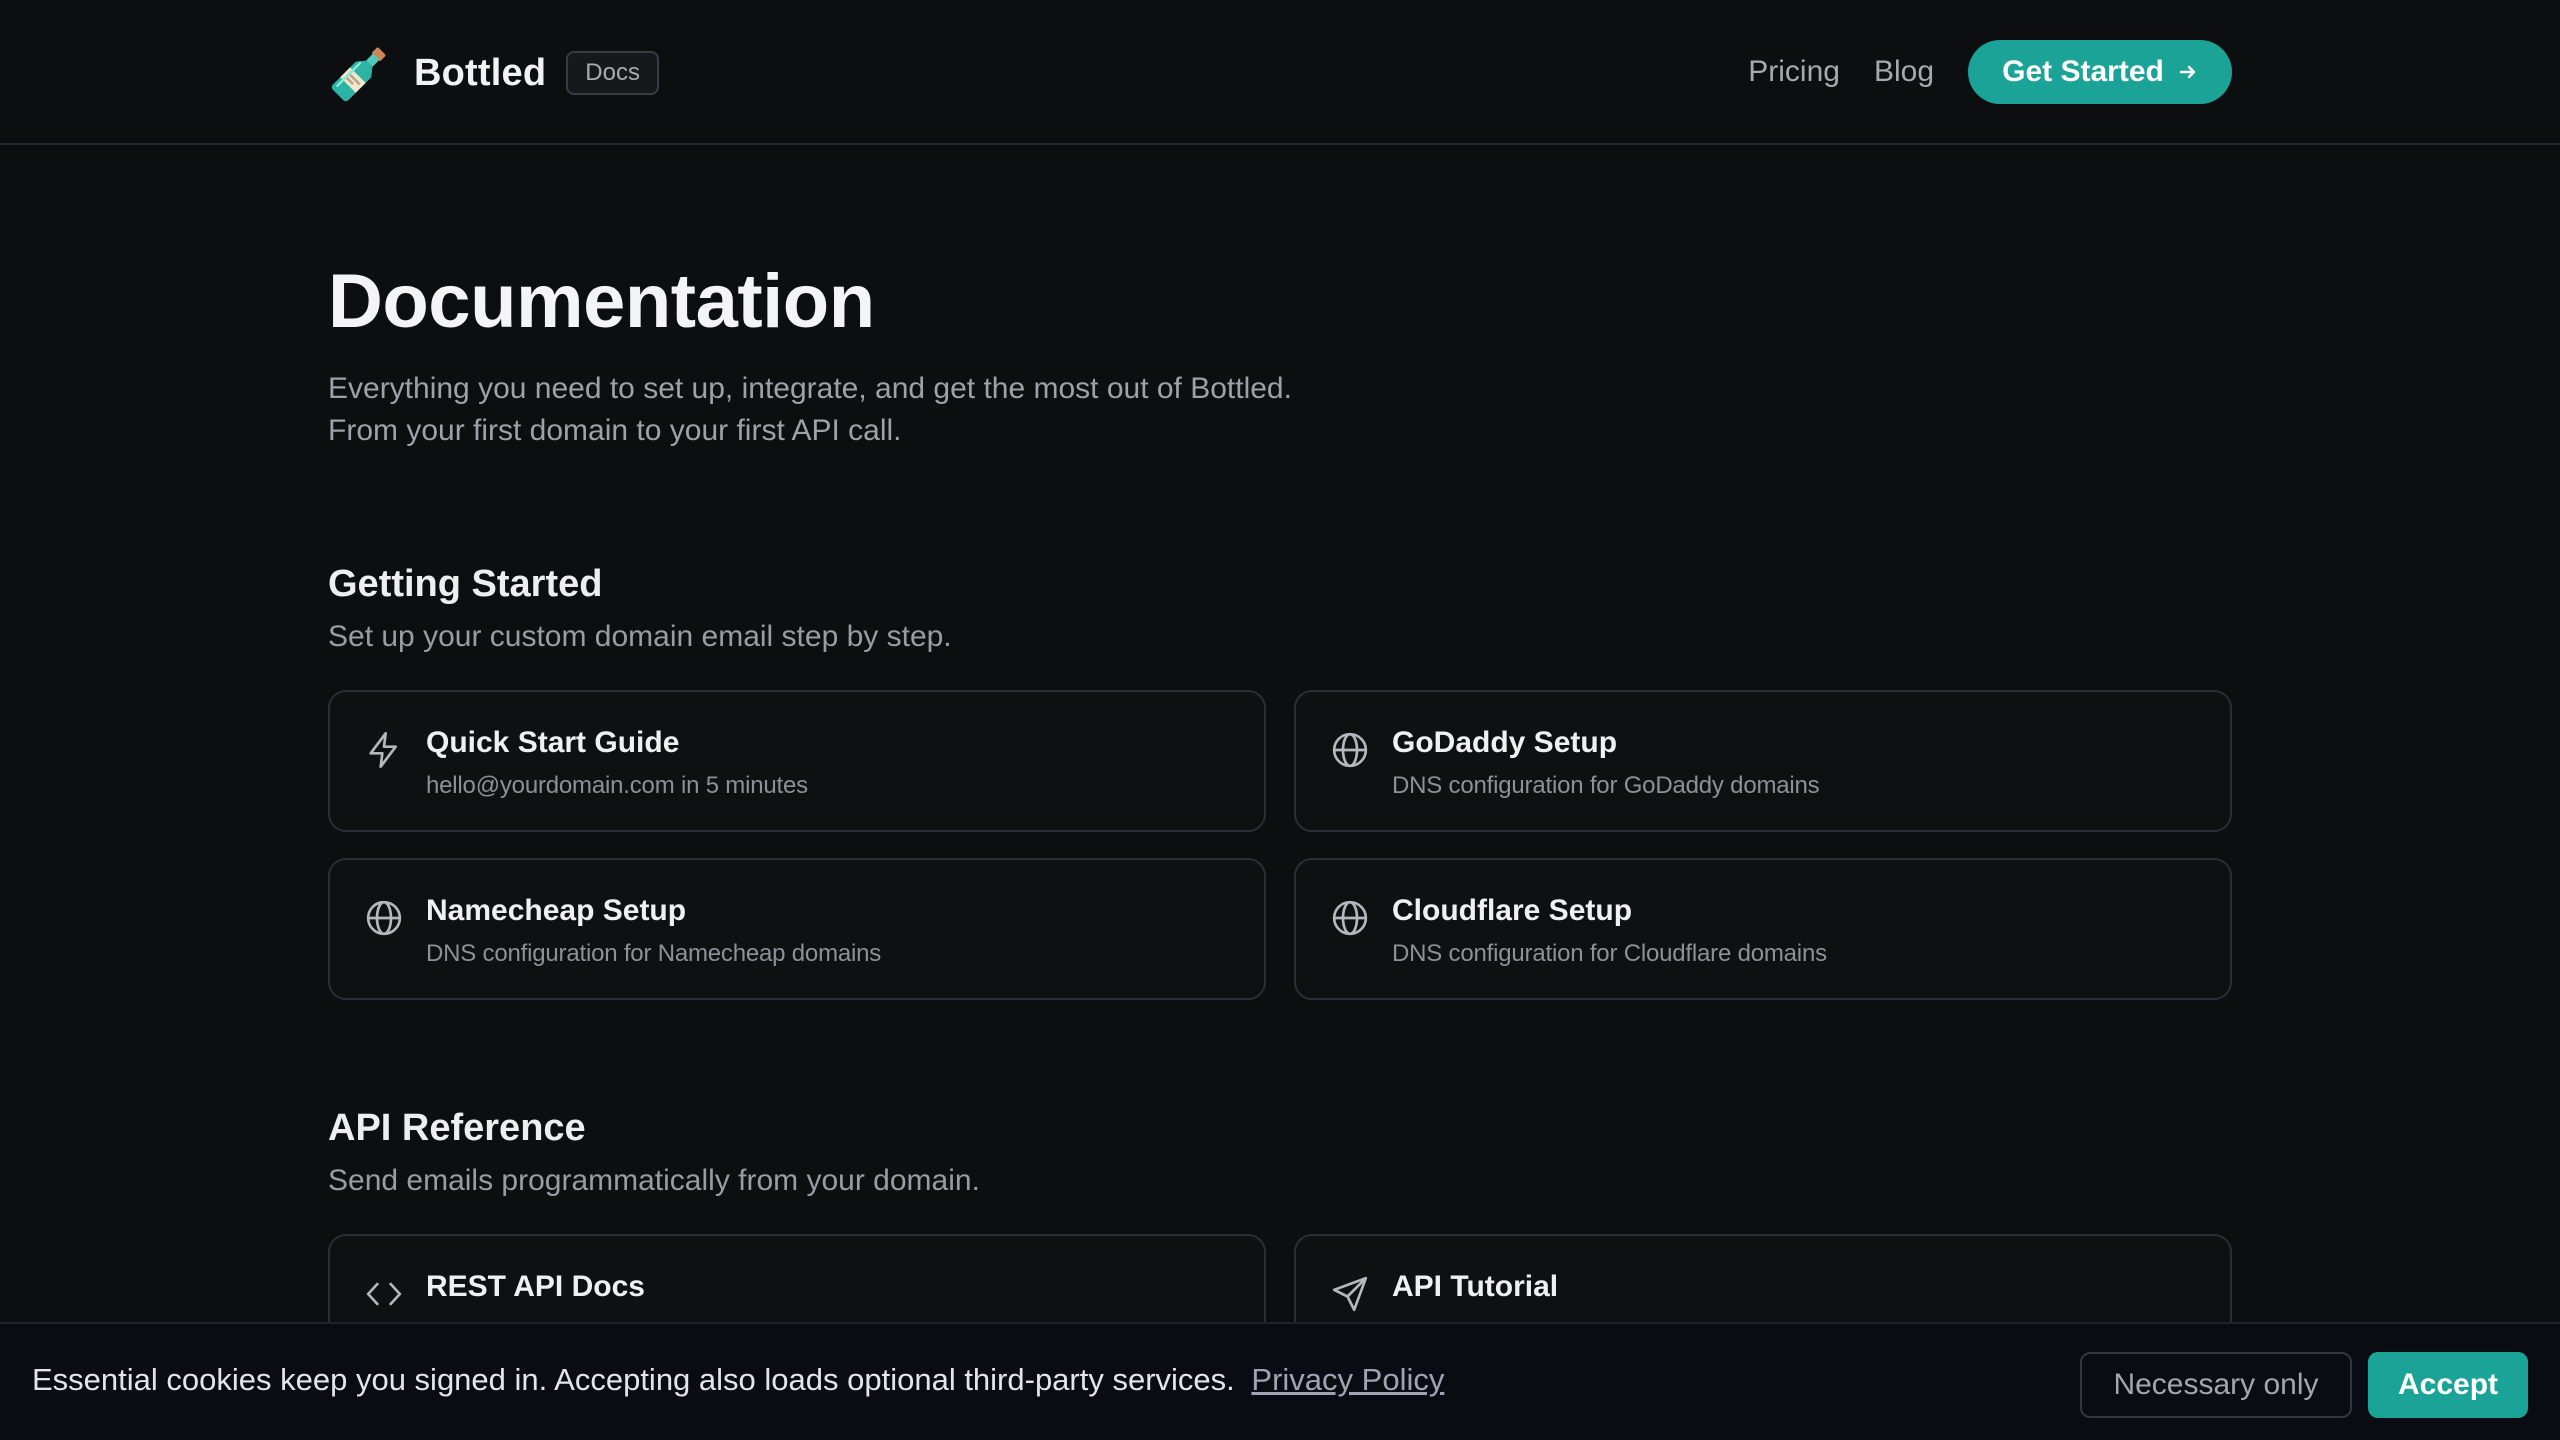 This screenshot has width=2560, height=1440. What do you see at coordinates (553, 742) in the screenshot?
I see `card-title: Quick Start Guide` at bounding box center [553, 742].